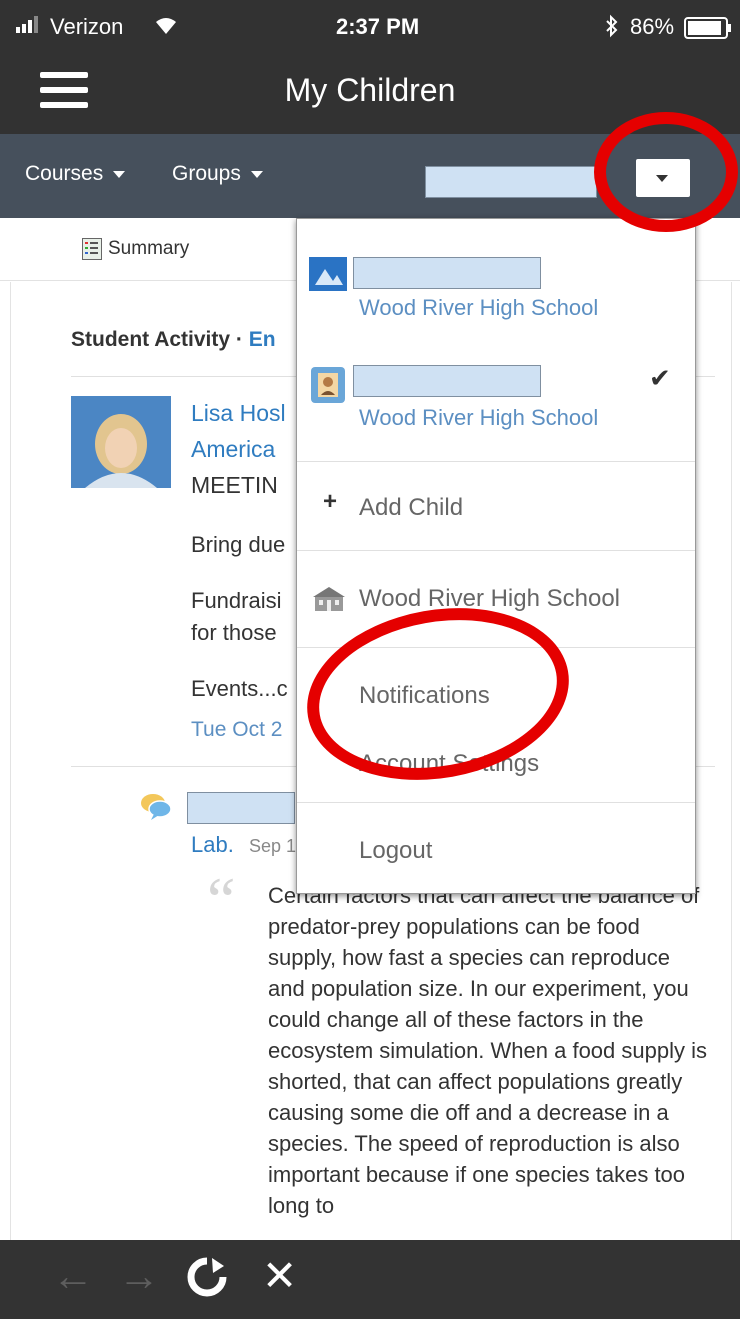 Image resolution: width=740 pixels, height=1319 pixels. I want to click on post-course: America, so click(233, 449).